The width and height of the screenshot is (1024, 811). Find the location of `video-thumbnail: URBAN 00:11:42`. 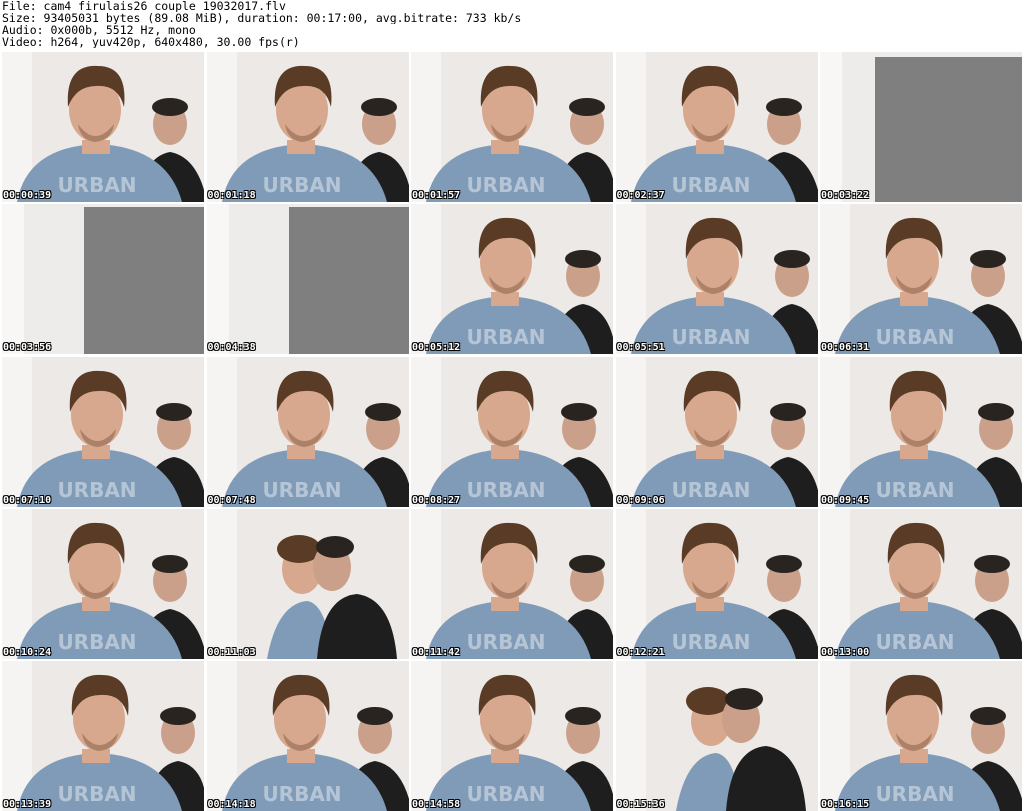

video-thumbnail: URBAN 00:11:42 is located at coordinates (512, 583).